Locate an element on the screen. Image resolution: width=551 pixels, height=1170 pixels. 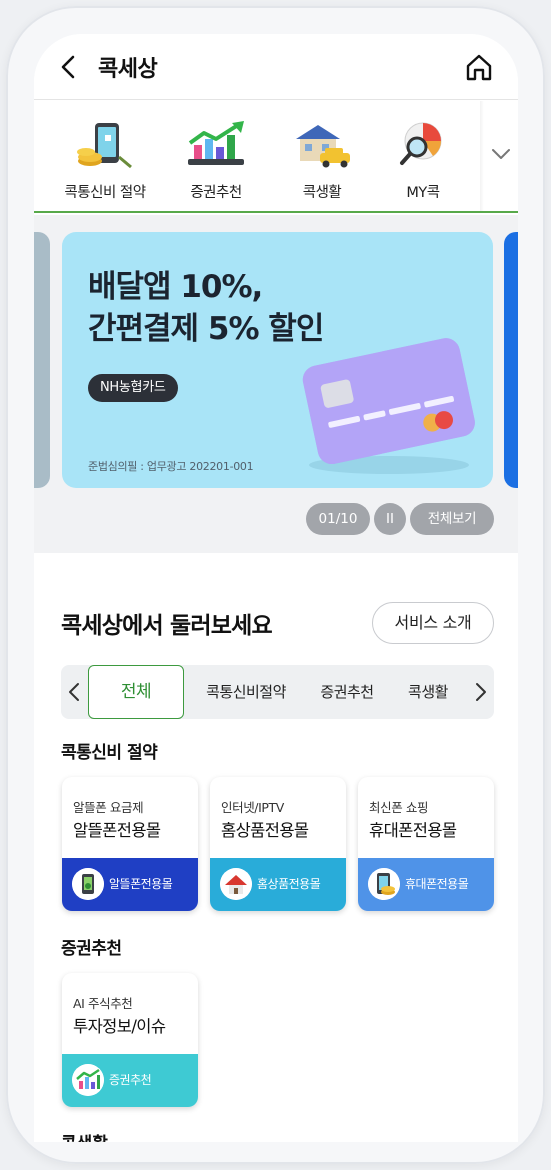
filter-tabs: 전체 콕통신비절약 증권추천 콕생활 is located at coordinates (277, 692).